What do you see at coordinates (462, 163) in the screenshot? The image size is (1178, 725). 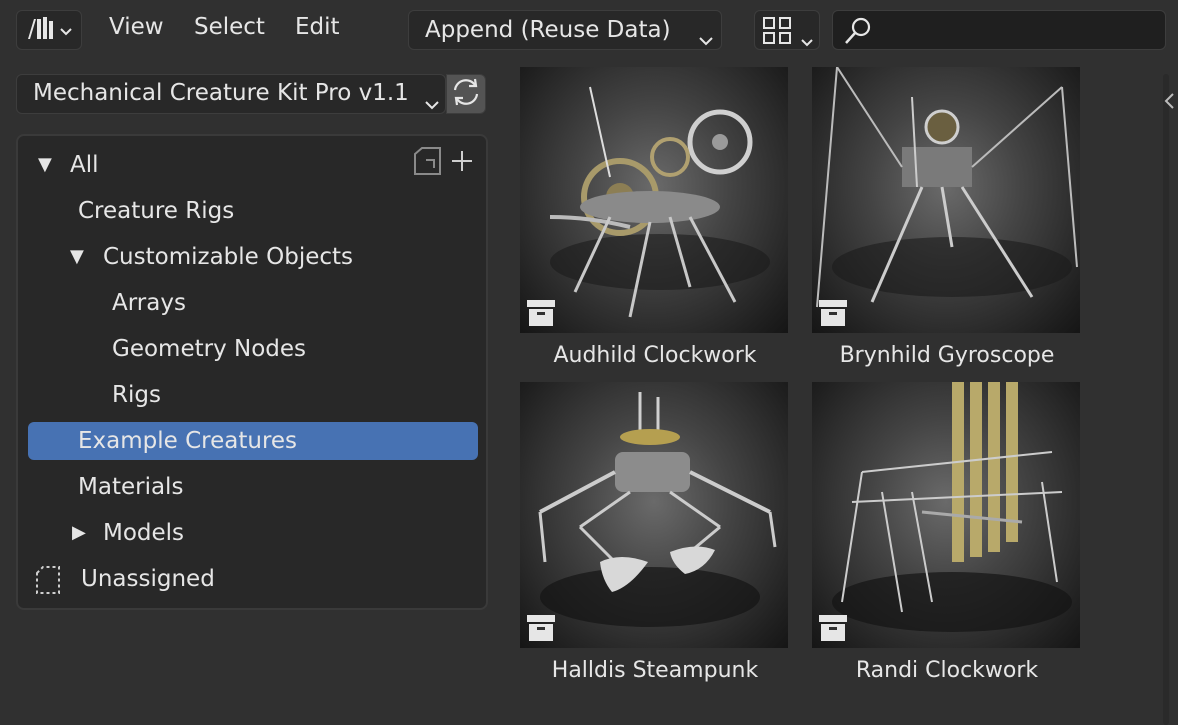 I see `add-catalog-icon` at bounding box center [462, 163].